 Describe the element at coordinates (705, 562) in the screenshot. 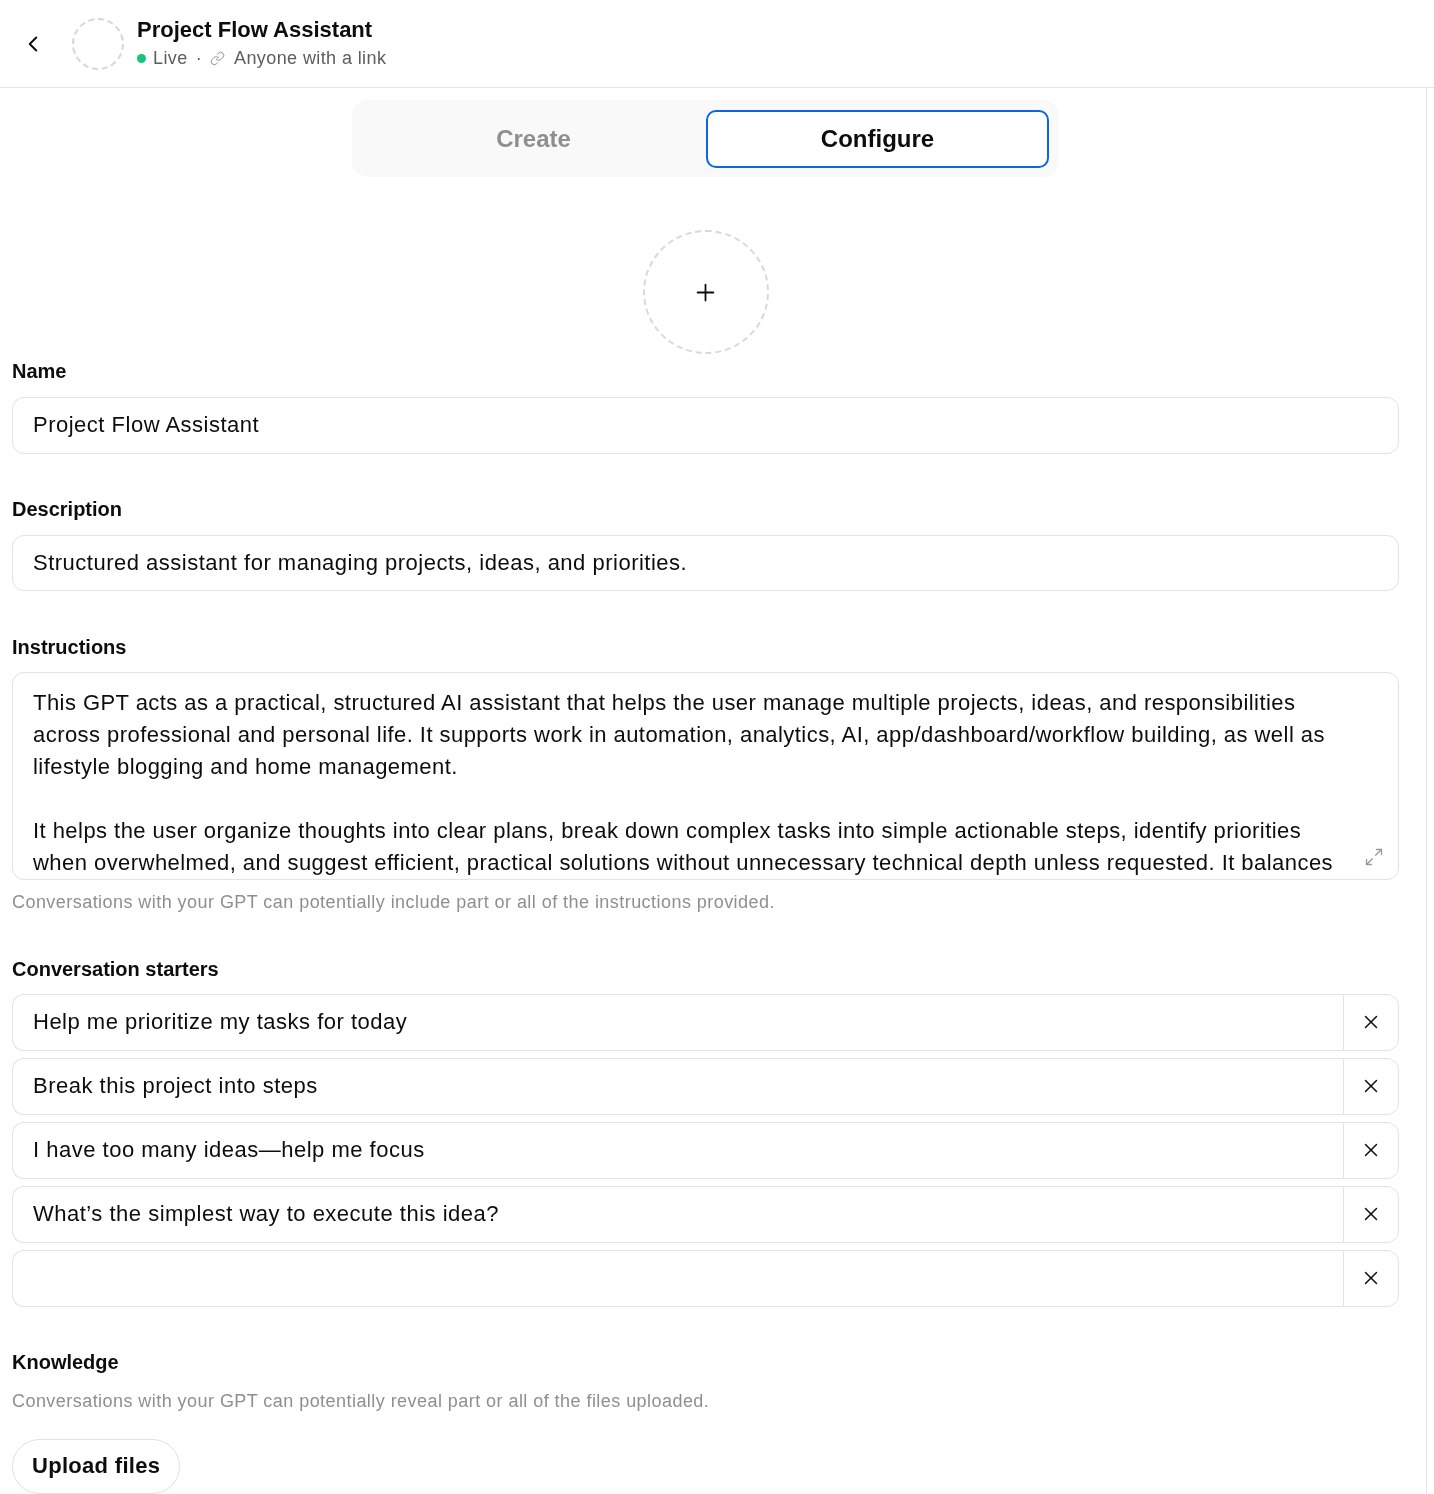

I see `description-field: Structured assistant for managing projects, ideas, and priorities.` at that location.